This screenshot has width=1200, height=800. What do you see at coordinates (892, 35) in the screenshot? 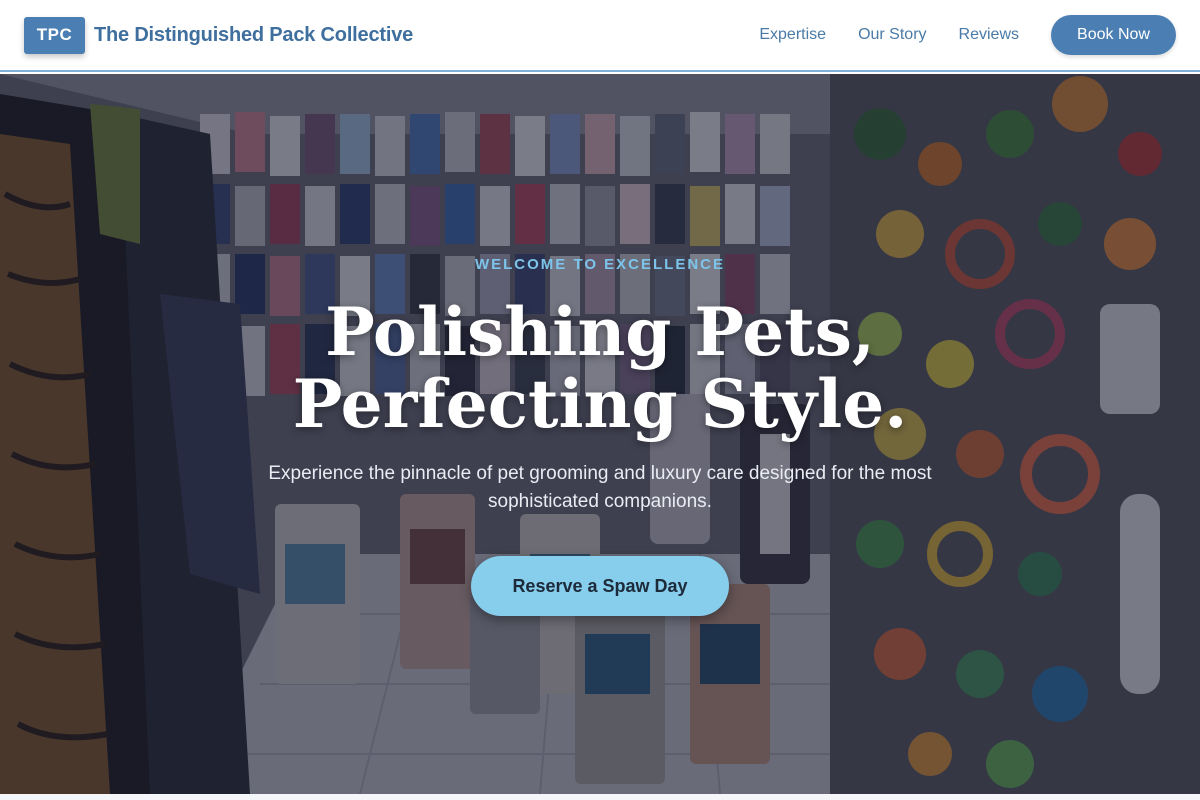
I see `nav-link-our-story: Our Story` at bounding box center [892, 35].